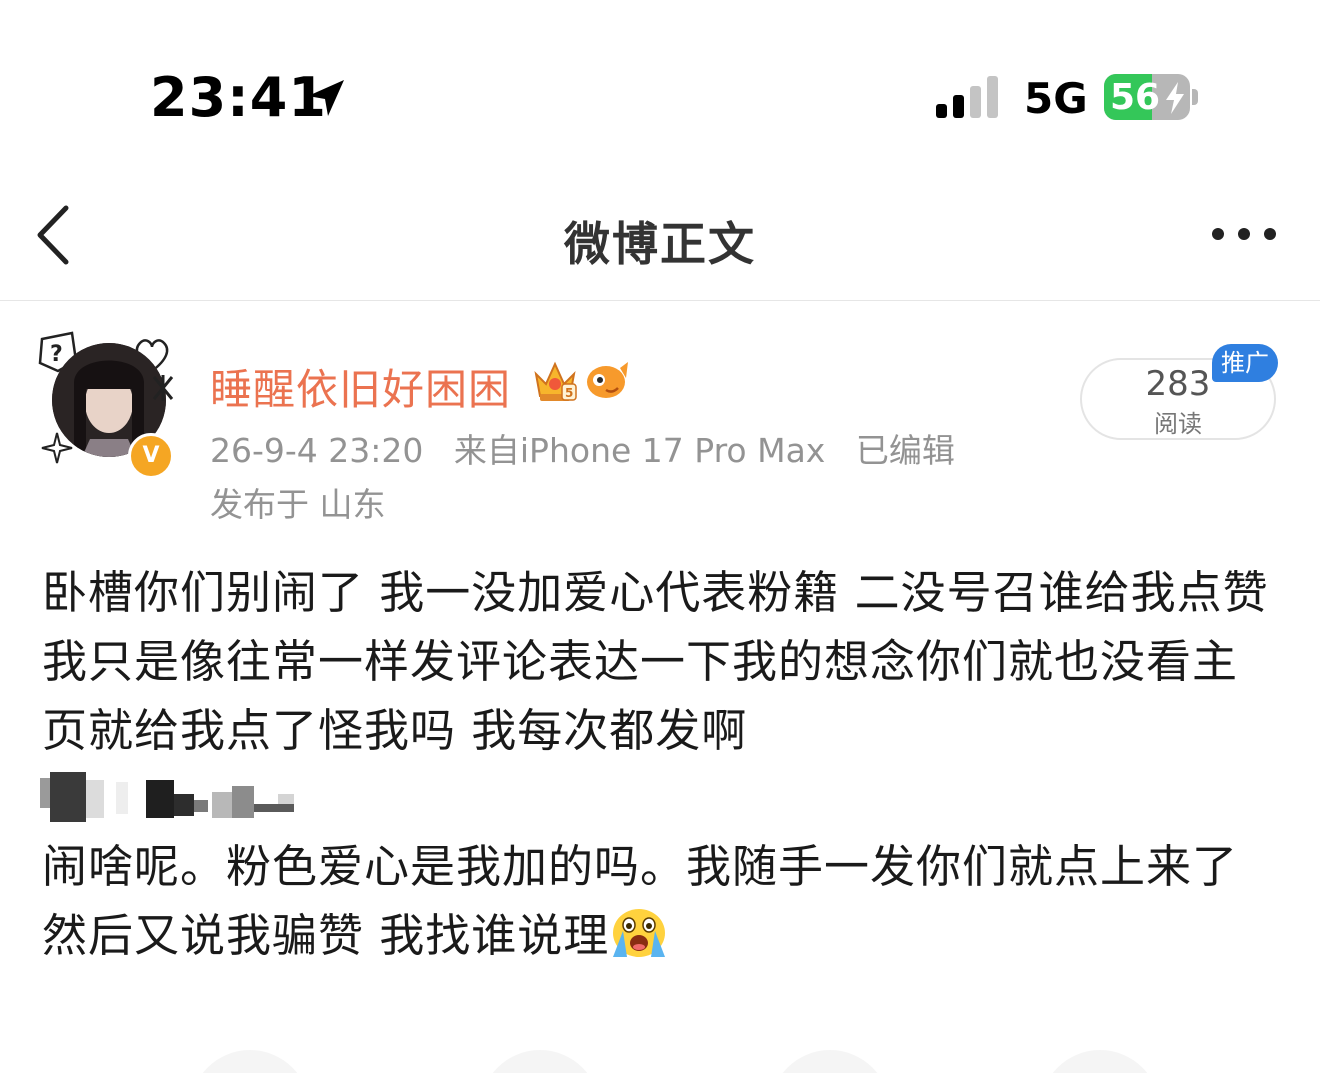 The height and width of the screenshot is (1073, 1320). I want to click on read-label: 阅读, so click(1178, 424).